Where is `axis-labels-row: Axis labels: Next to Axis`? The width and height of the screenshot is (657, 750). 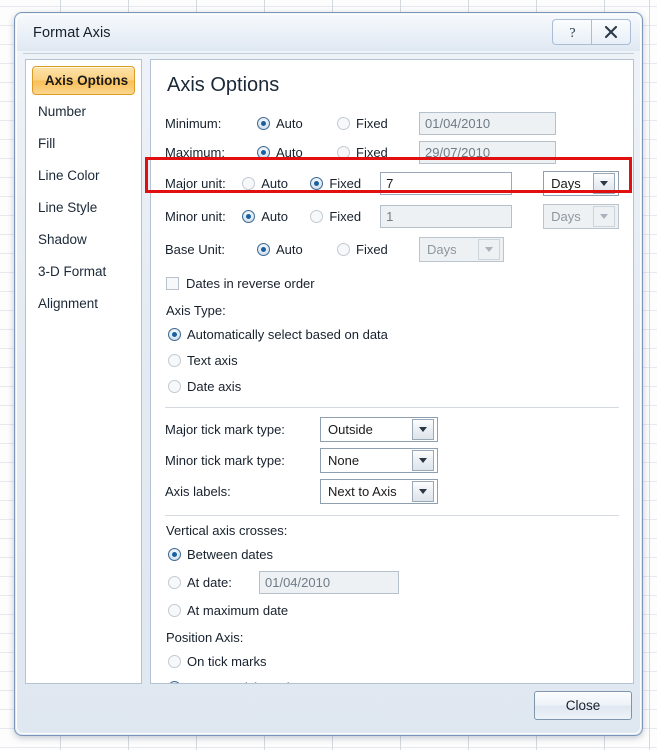
axis-labels-row: Axis labels: Next to Axis is located at coordinates (392, 491).